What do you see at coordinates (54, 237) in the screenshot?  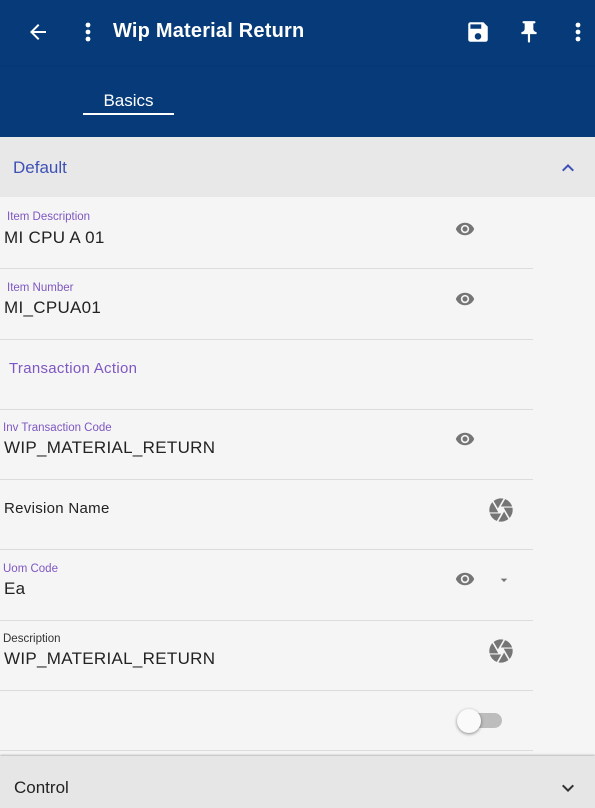 I see `item-description-value: MI CPU A 01` at bounding box center [54, 237].